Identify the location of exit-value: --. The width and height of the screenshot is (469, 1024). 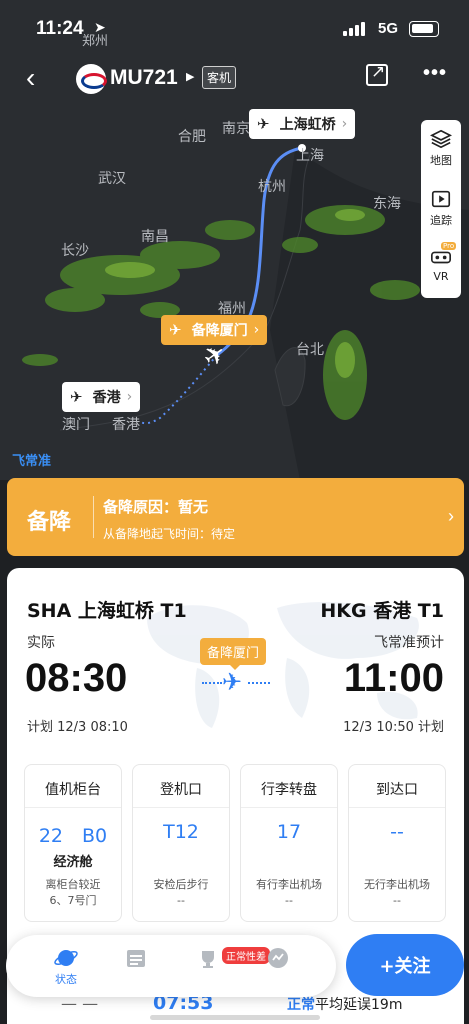
(397, 832).